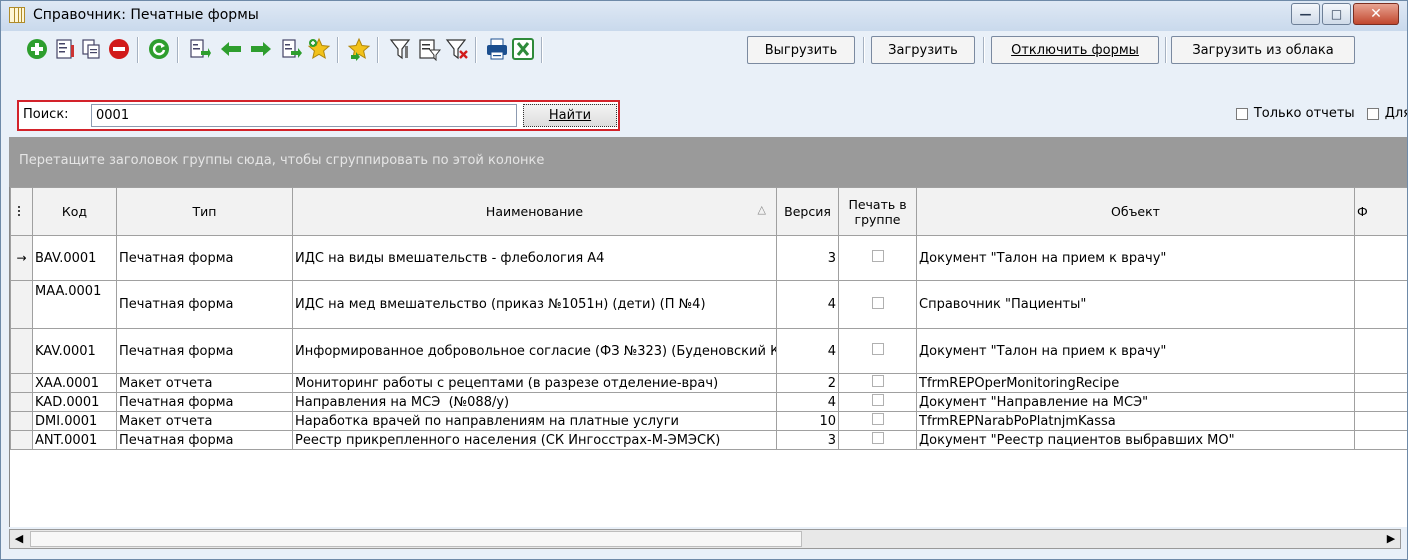  What do you see at coordinates (74, 440) in the screenshot?
I see `cell-code: ANT.0001` at bounding box center [74, 440].